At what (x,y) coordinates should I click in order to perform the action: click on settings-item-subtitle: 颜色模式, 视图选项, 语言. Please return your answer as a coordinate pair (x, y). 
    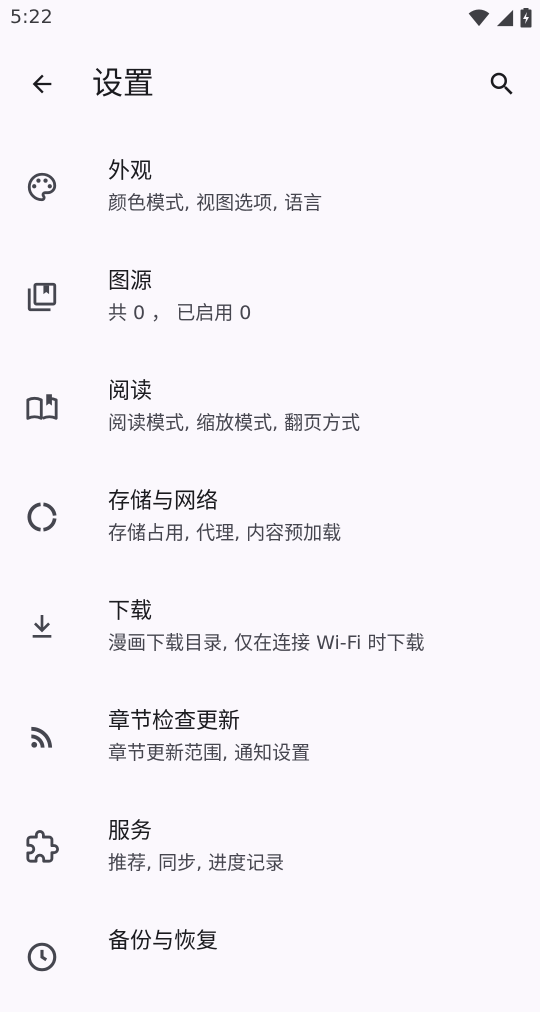
    Looking at the image, I should click on (215, 203).